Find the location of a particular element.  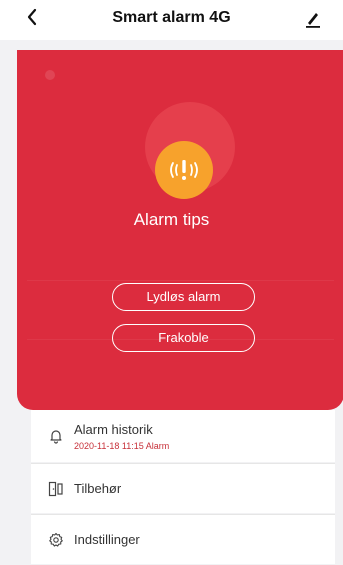

menu-item-label: Indstillinger is located at coordinates (107, 539).